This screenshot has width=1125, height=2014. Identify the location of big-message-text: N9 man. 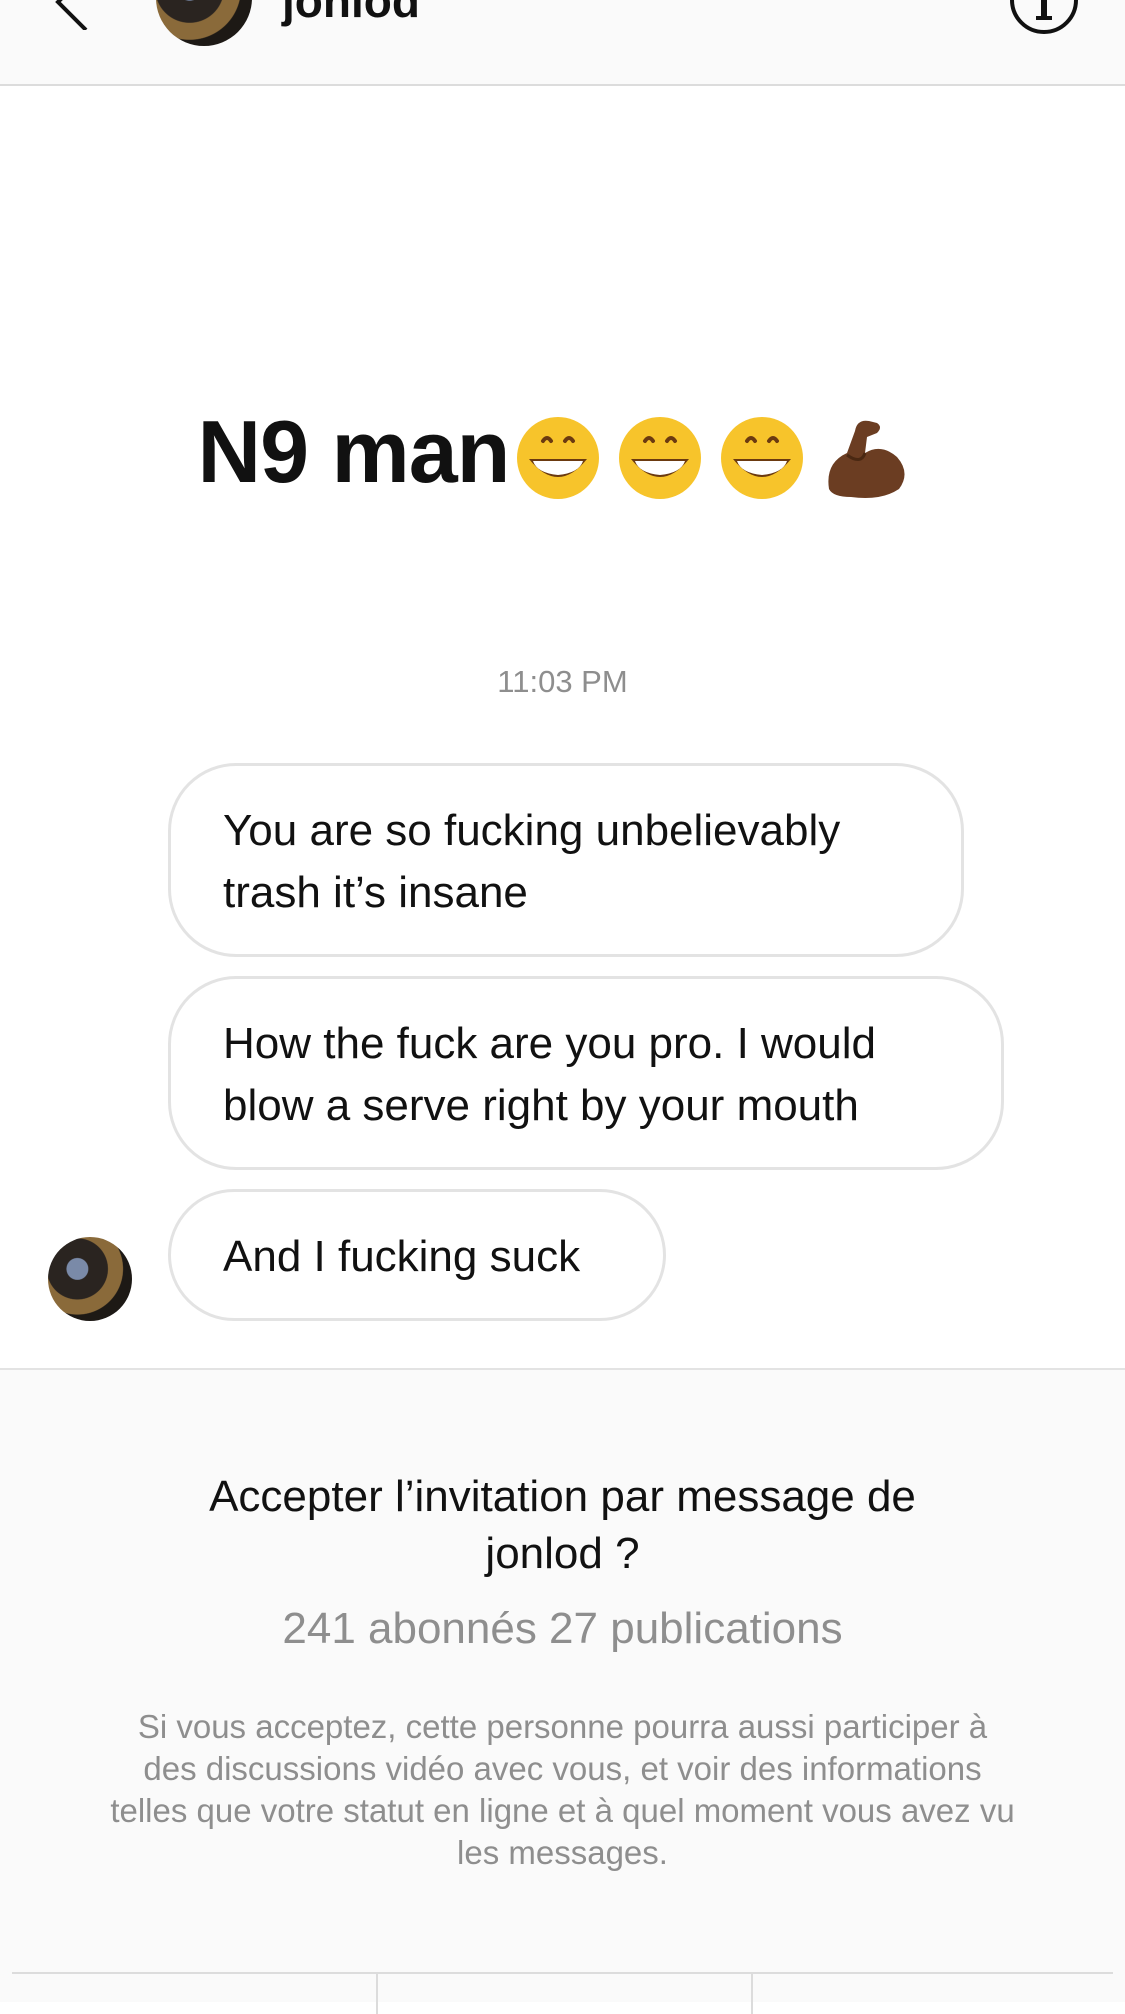
(354, 451).